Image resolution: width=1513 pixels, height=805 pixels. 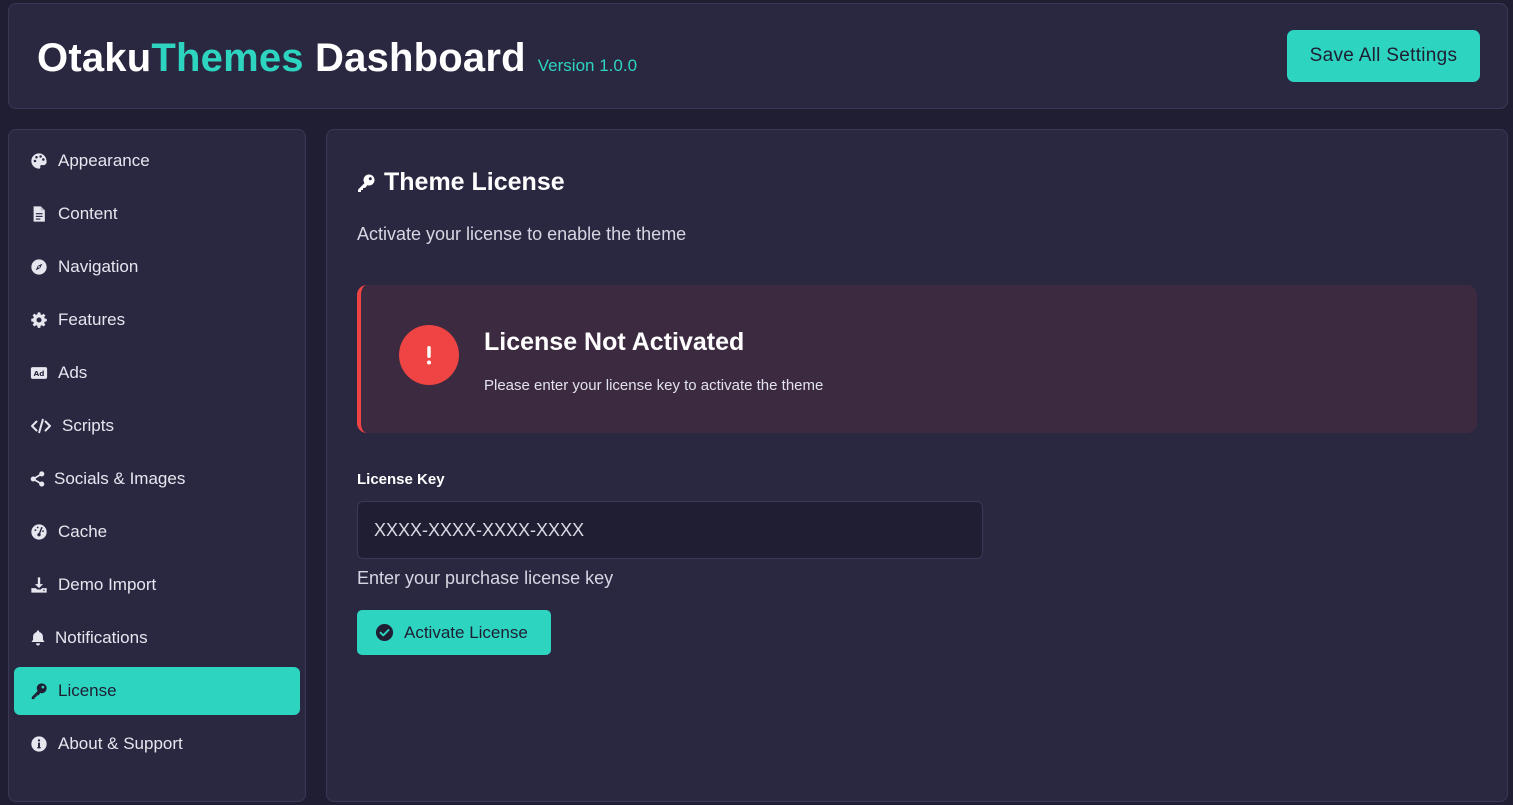 What do you see at coordinates (39, 744) in the screenshot?
I see `info-icon` at bounding box center [39, 744].